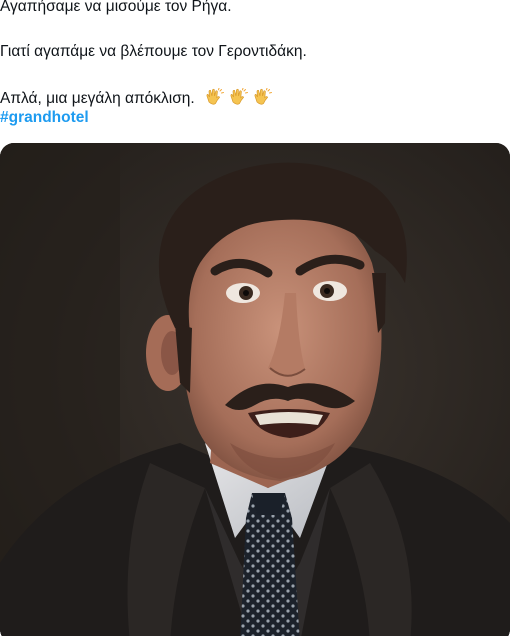 This screenshot has height=636, width=528. I want to click on tweet-text-line-3: Απλά, μια μεγάλη απόκλιση., so click(136, 98).